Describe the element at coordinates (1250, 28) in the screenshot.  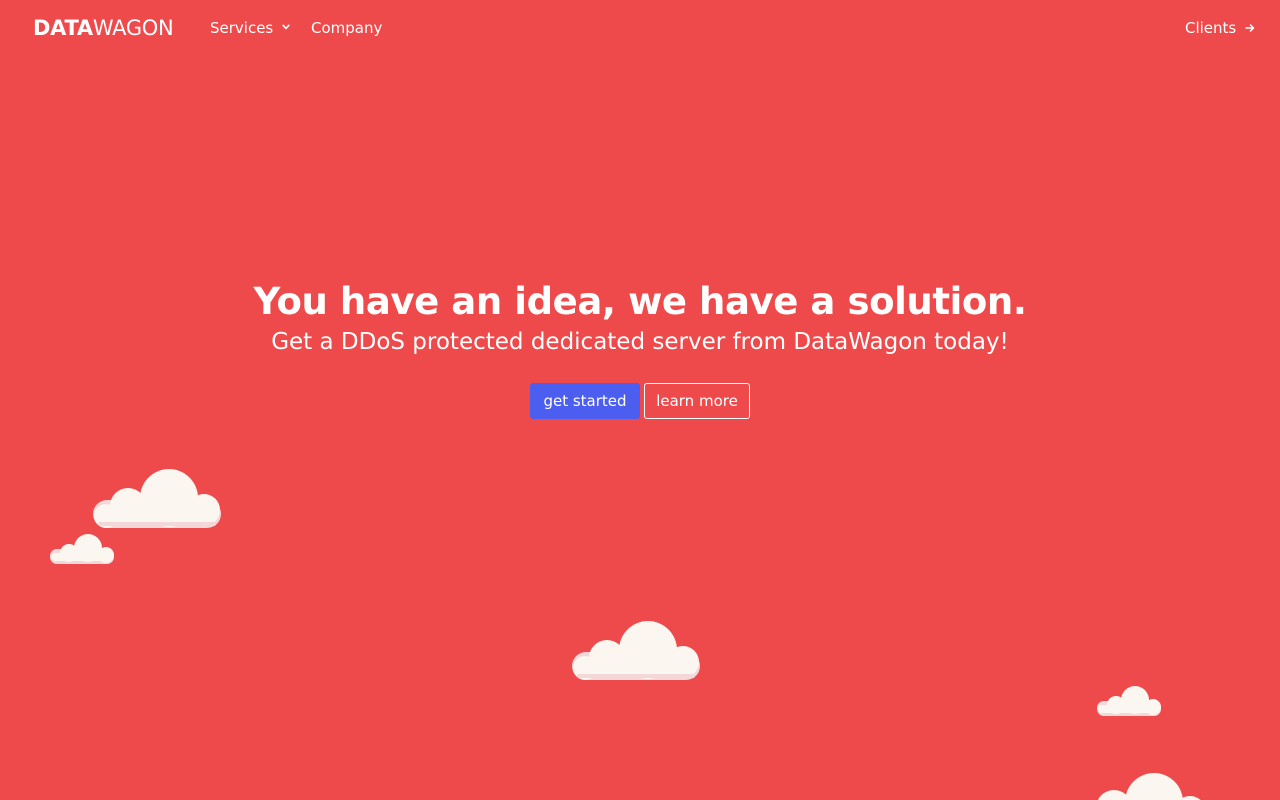
I see `arrow-right-icon` at that location.